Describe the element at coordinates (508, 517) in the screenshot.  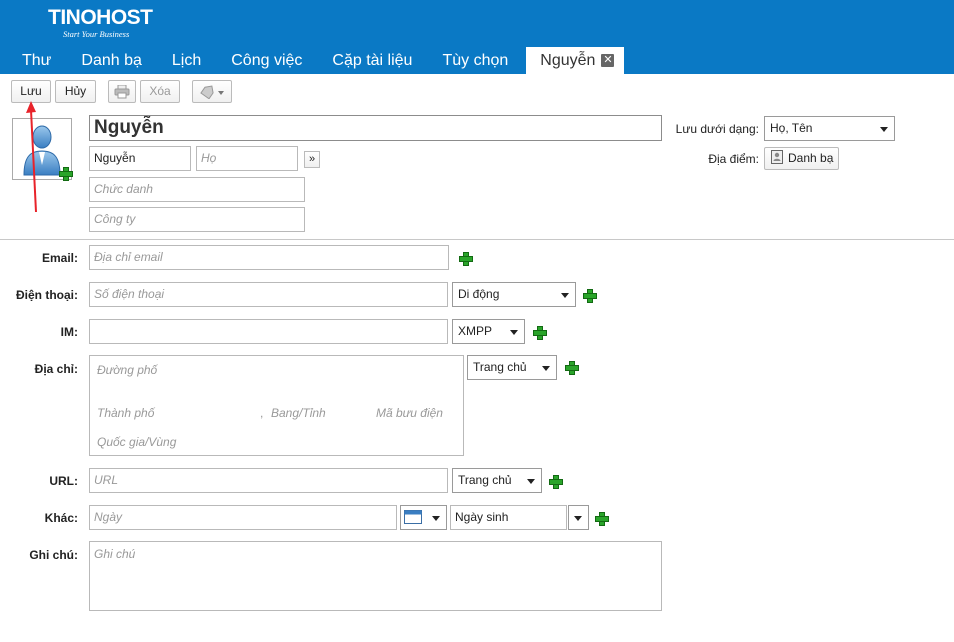
I see `other-type-field: Ngày sinh` at that location.